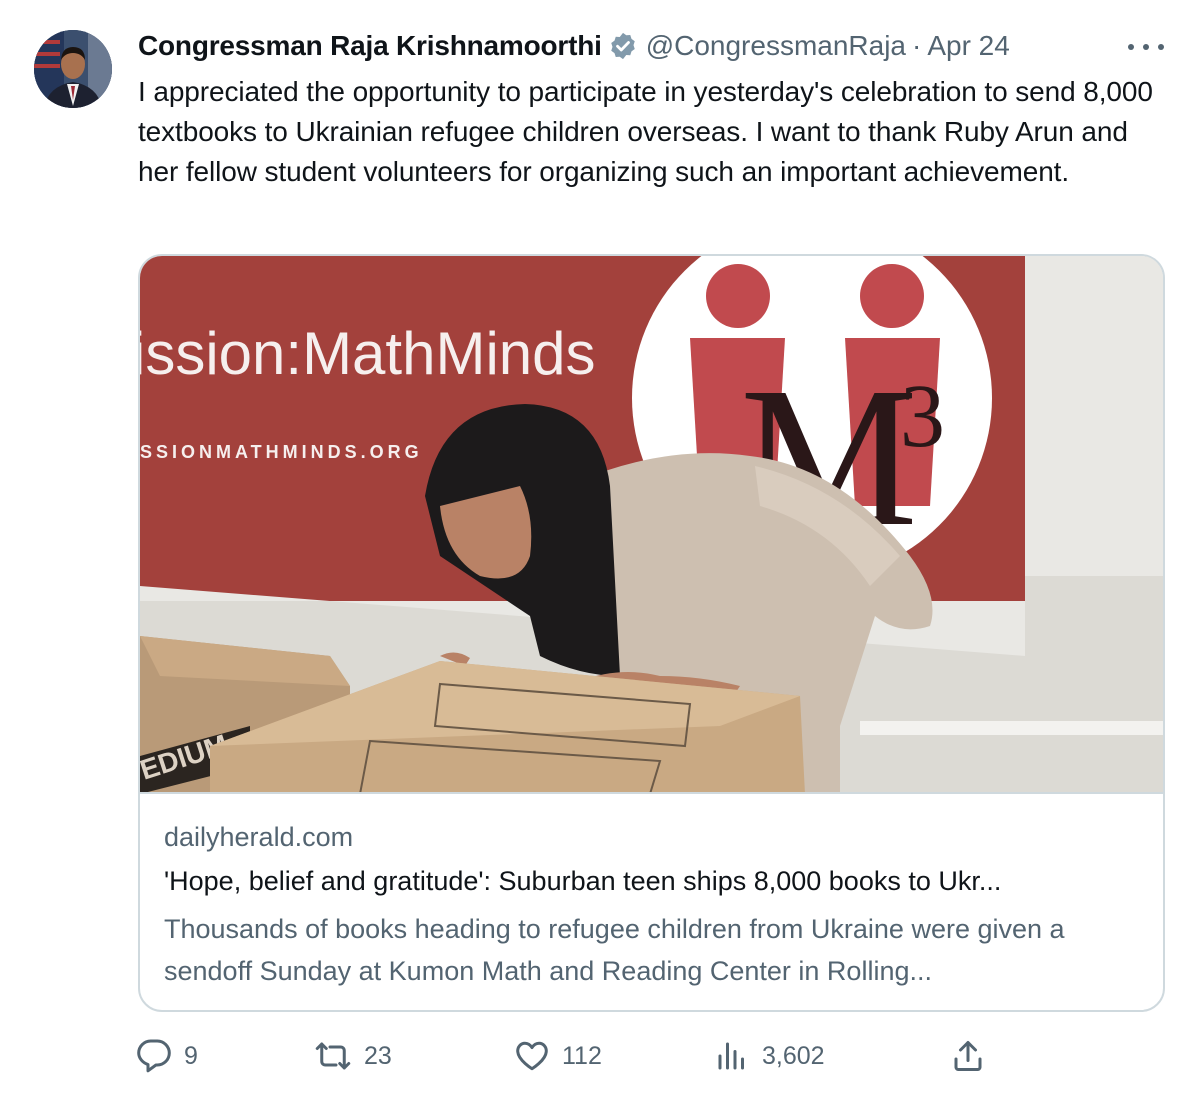 The height and width of the screenshot is (1104, 1200). Describe the element at coordinates (281, 452) in the screenshot. I see `banner-url-text: SSIONMATHMINDS.ORG` at that location.